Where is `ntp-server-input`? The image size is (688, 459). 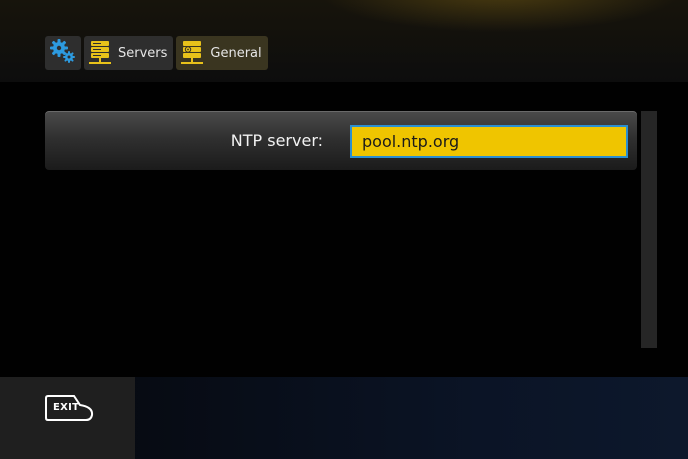
ntp-server-input is located at coordinates (489, 141).